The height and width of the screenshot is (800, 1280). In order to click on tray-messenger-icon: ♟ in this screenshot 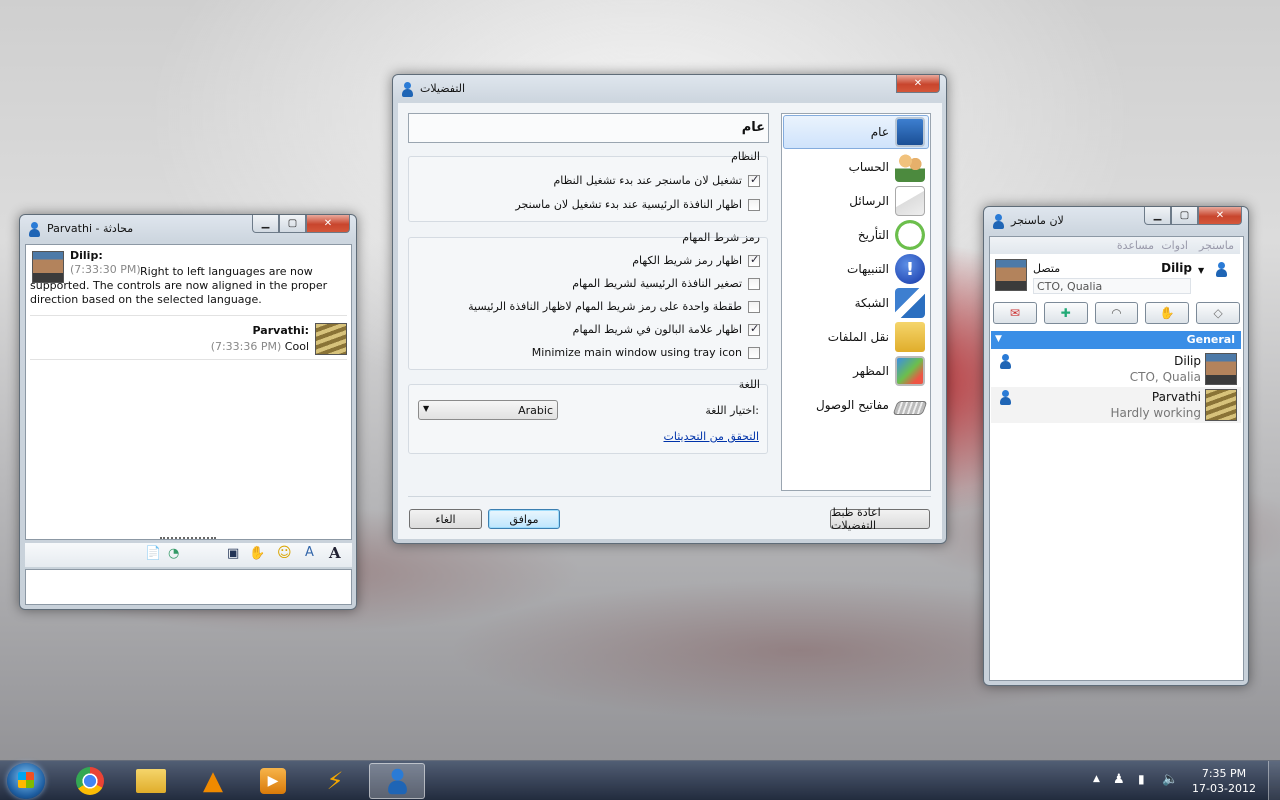, I will do `click(1119, 779)`.